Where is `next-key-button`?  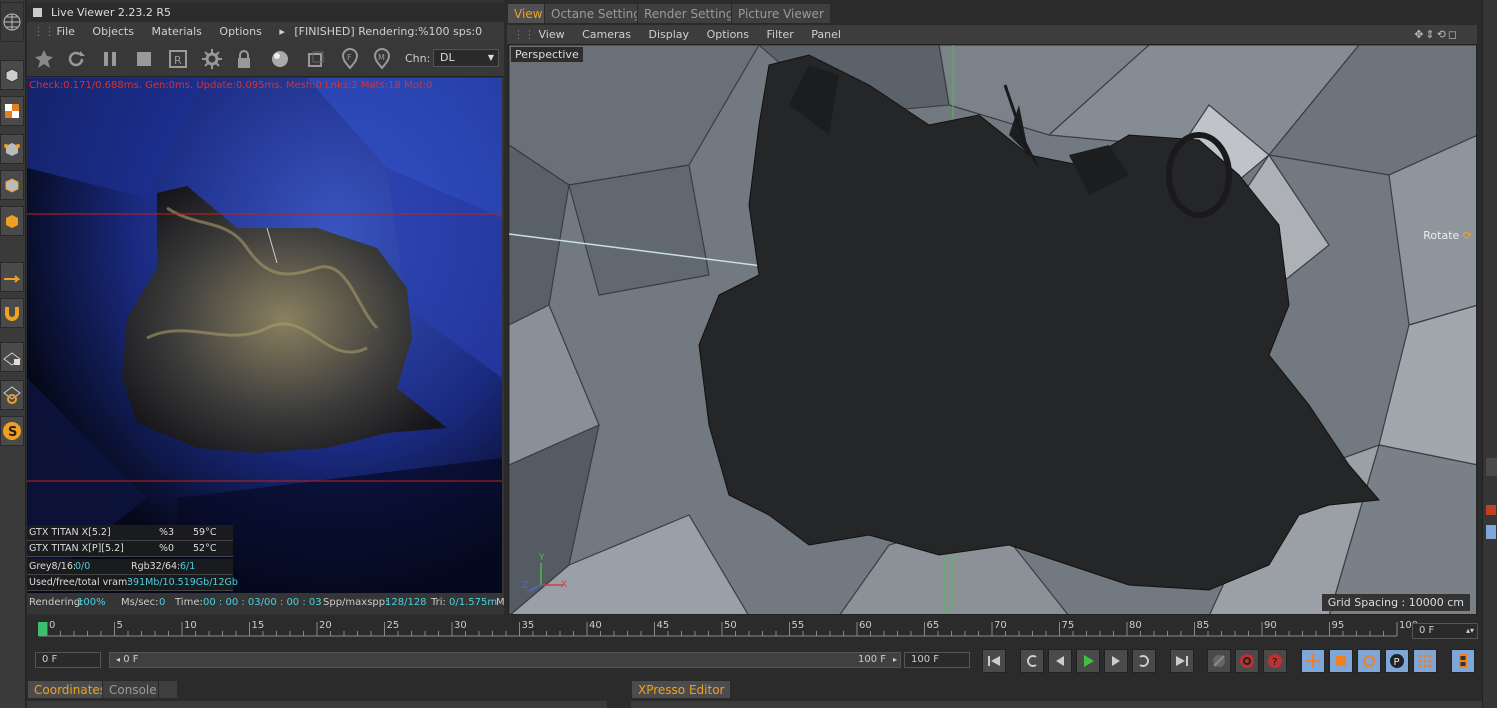
next-key-button is located at coordinates (1144, 661).